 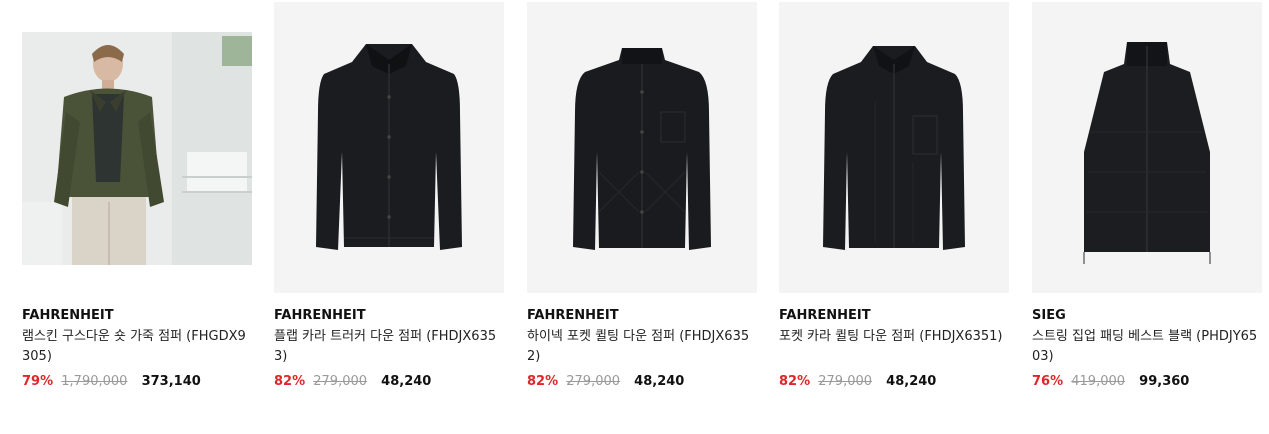 What do you see at coordinates (894, 347) in the screenshot?
I see `product-name: 포켓 카라 퀼팅 다운 점퍼 (FHDJX6351)` at bounding box center [894, 347].